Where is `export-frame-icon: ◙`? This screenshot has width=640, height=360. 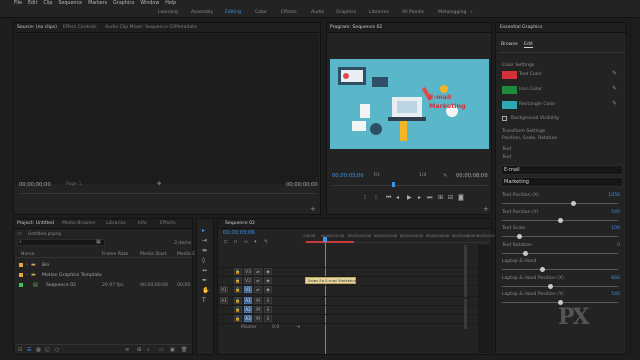 export-frame-icon: ◙ is located at coordinates (461, 197).